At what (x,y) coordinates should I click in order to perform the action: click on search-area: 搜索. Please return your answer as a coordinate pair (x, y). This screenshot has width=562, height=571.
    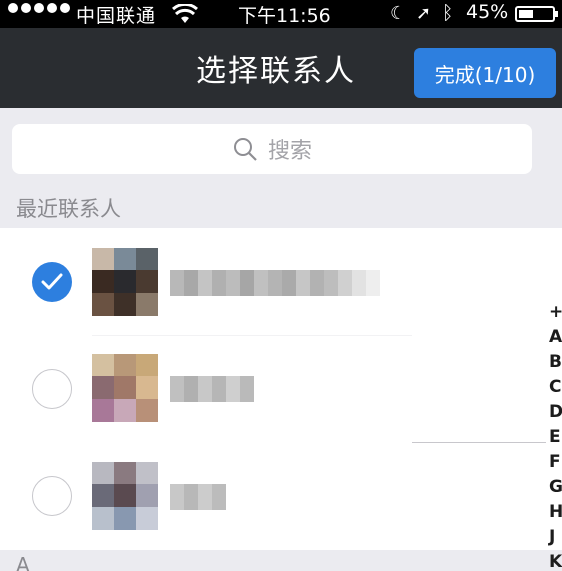
    Looking at the image, I should click on (281, 149).